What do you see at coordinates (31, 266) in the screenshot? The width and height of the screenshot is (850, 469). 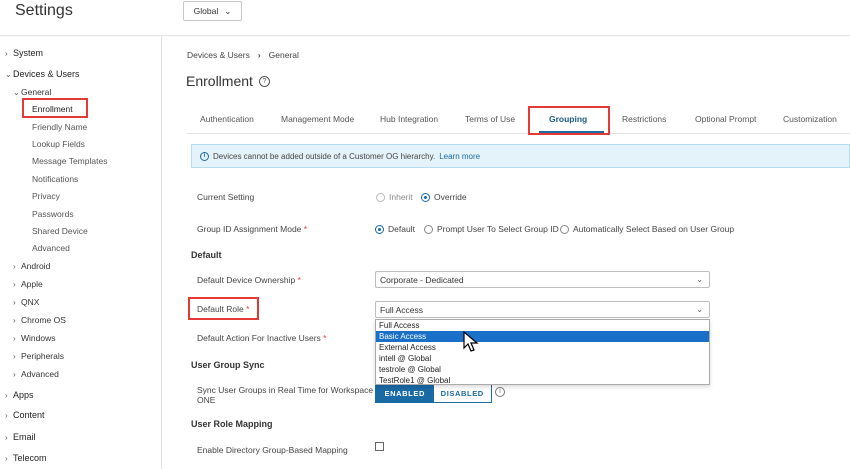 I see `sidebar-item-android: › Android` at bounding box center [31, 266].